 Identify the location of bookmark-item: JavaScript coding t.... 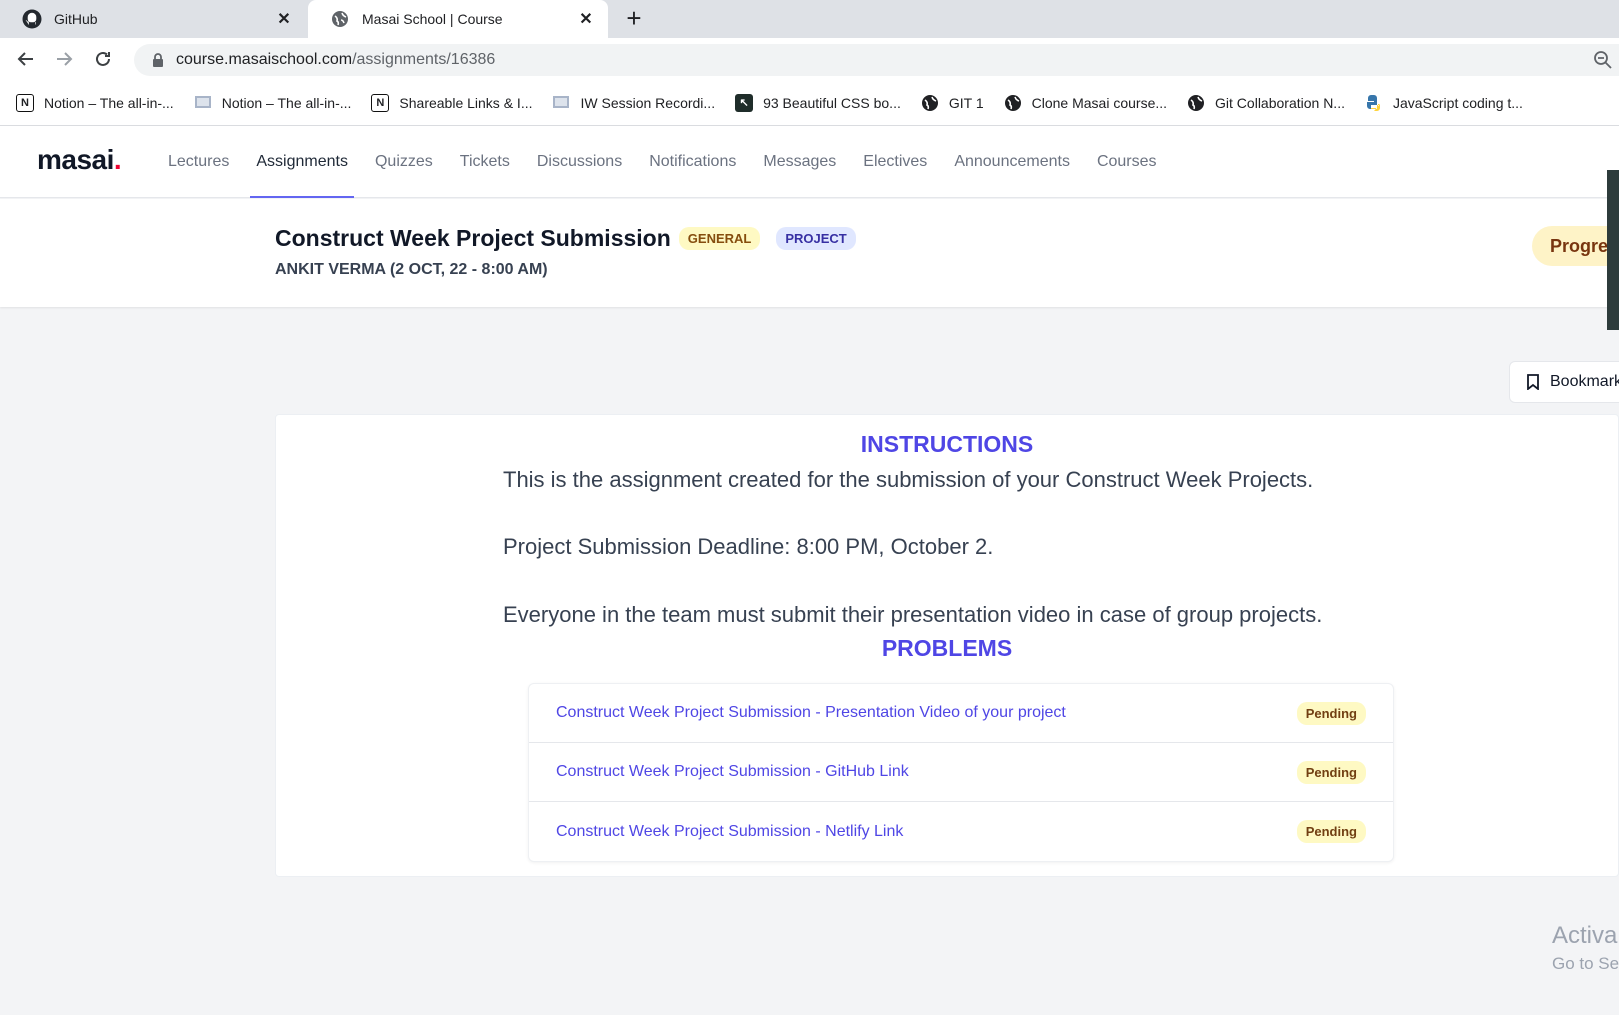
(1444, 103).